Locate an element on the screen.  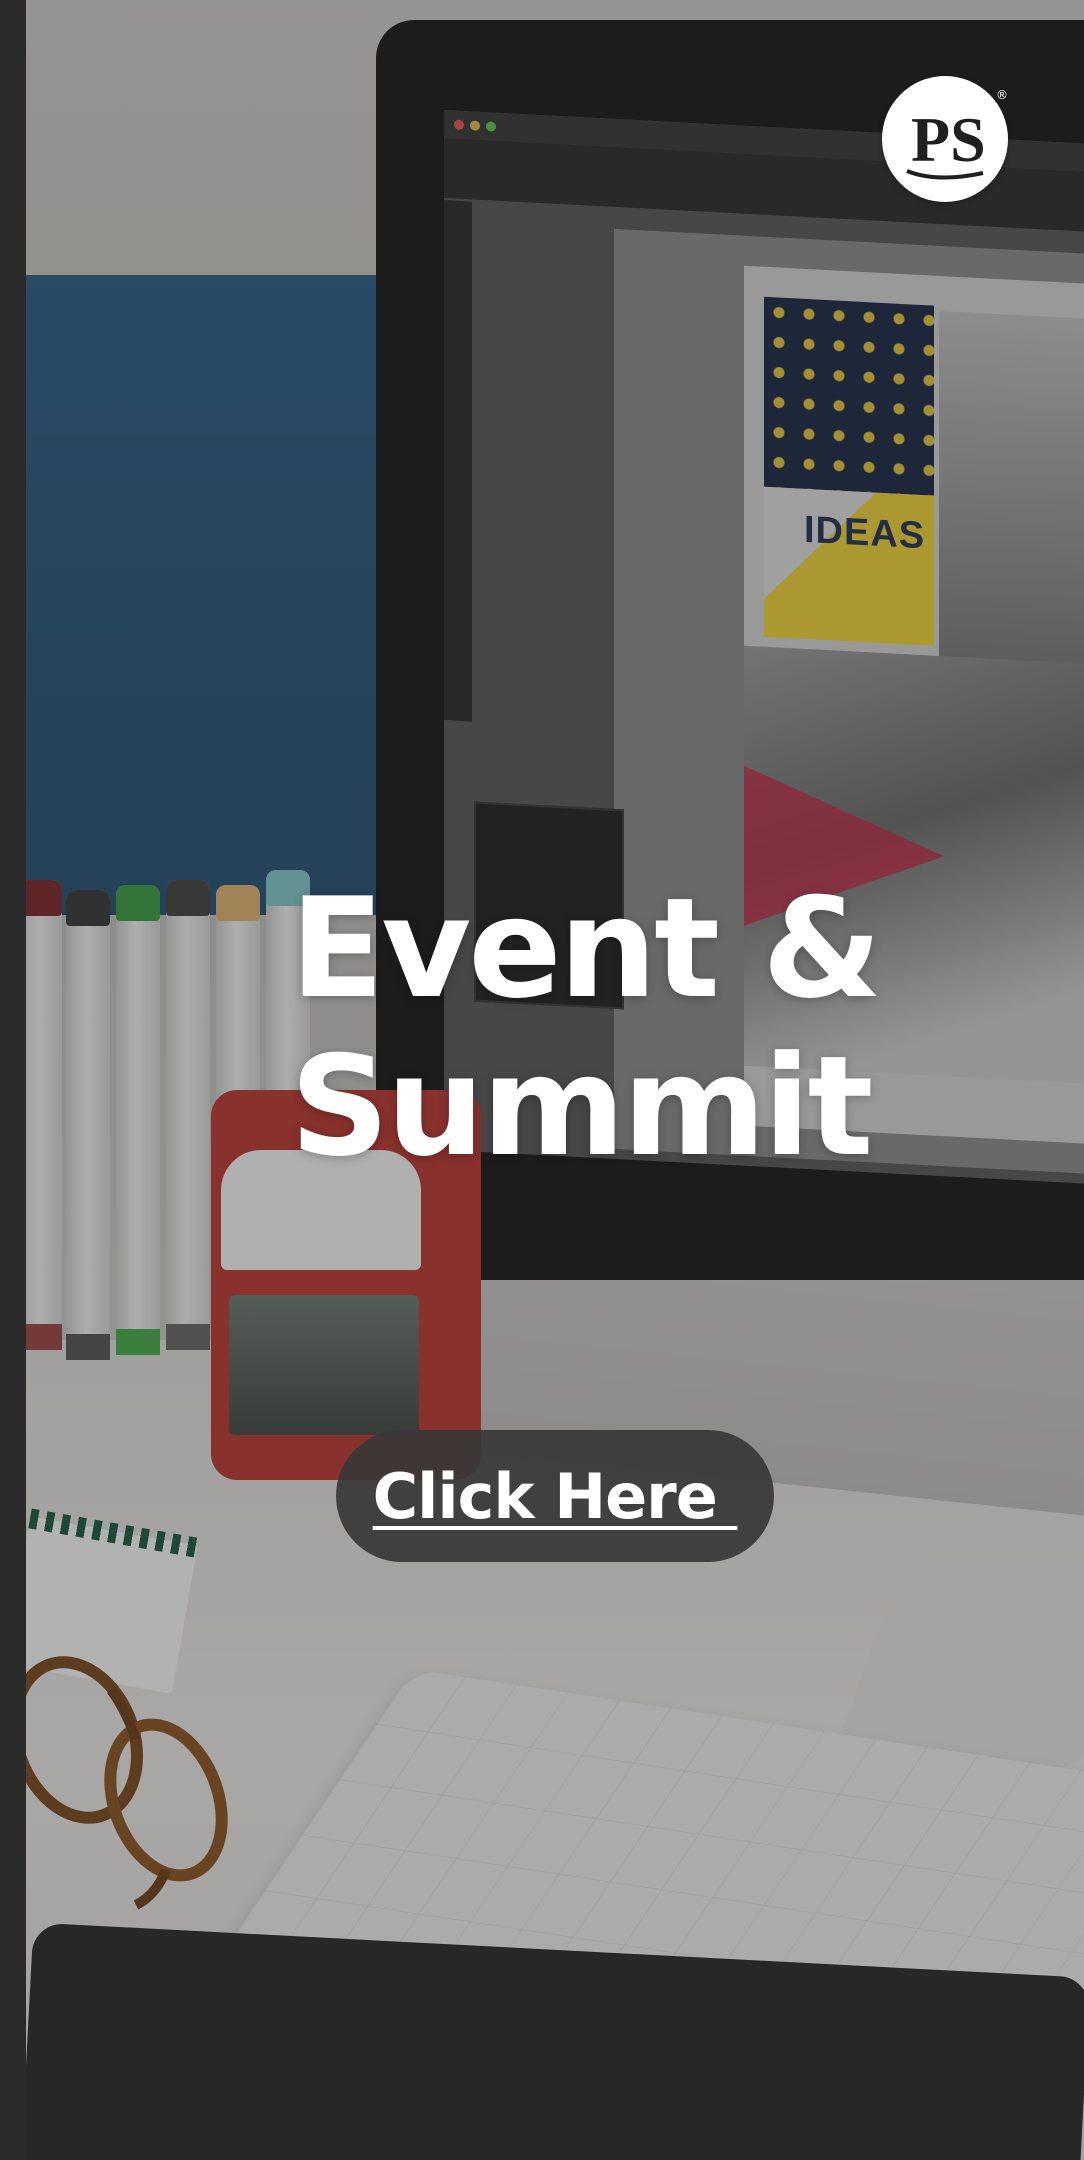
click-here-button: Click Here is located at coordinates (555, 1496).